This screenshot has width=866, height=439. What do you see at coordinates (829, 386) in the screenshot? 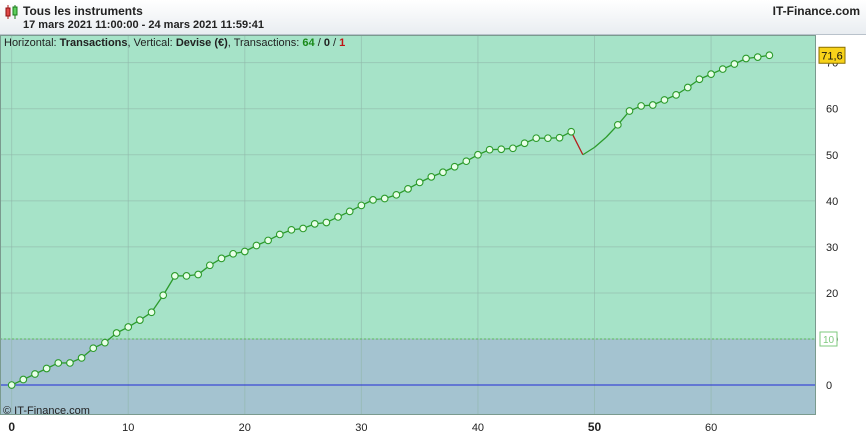
I see `y-tick-label: 0` at bounding box center [829, 386].